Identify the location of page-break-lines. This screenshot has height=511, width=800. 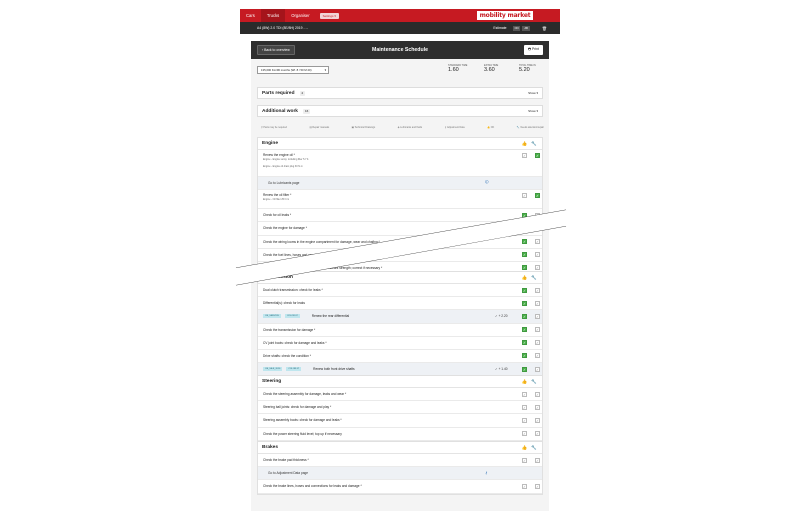
(401, 247).